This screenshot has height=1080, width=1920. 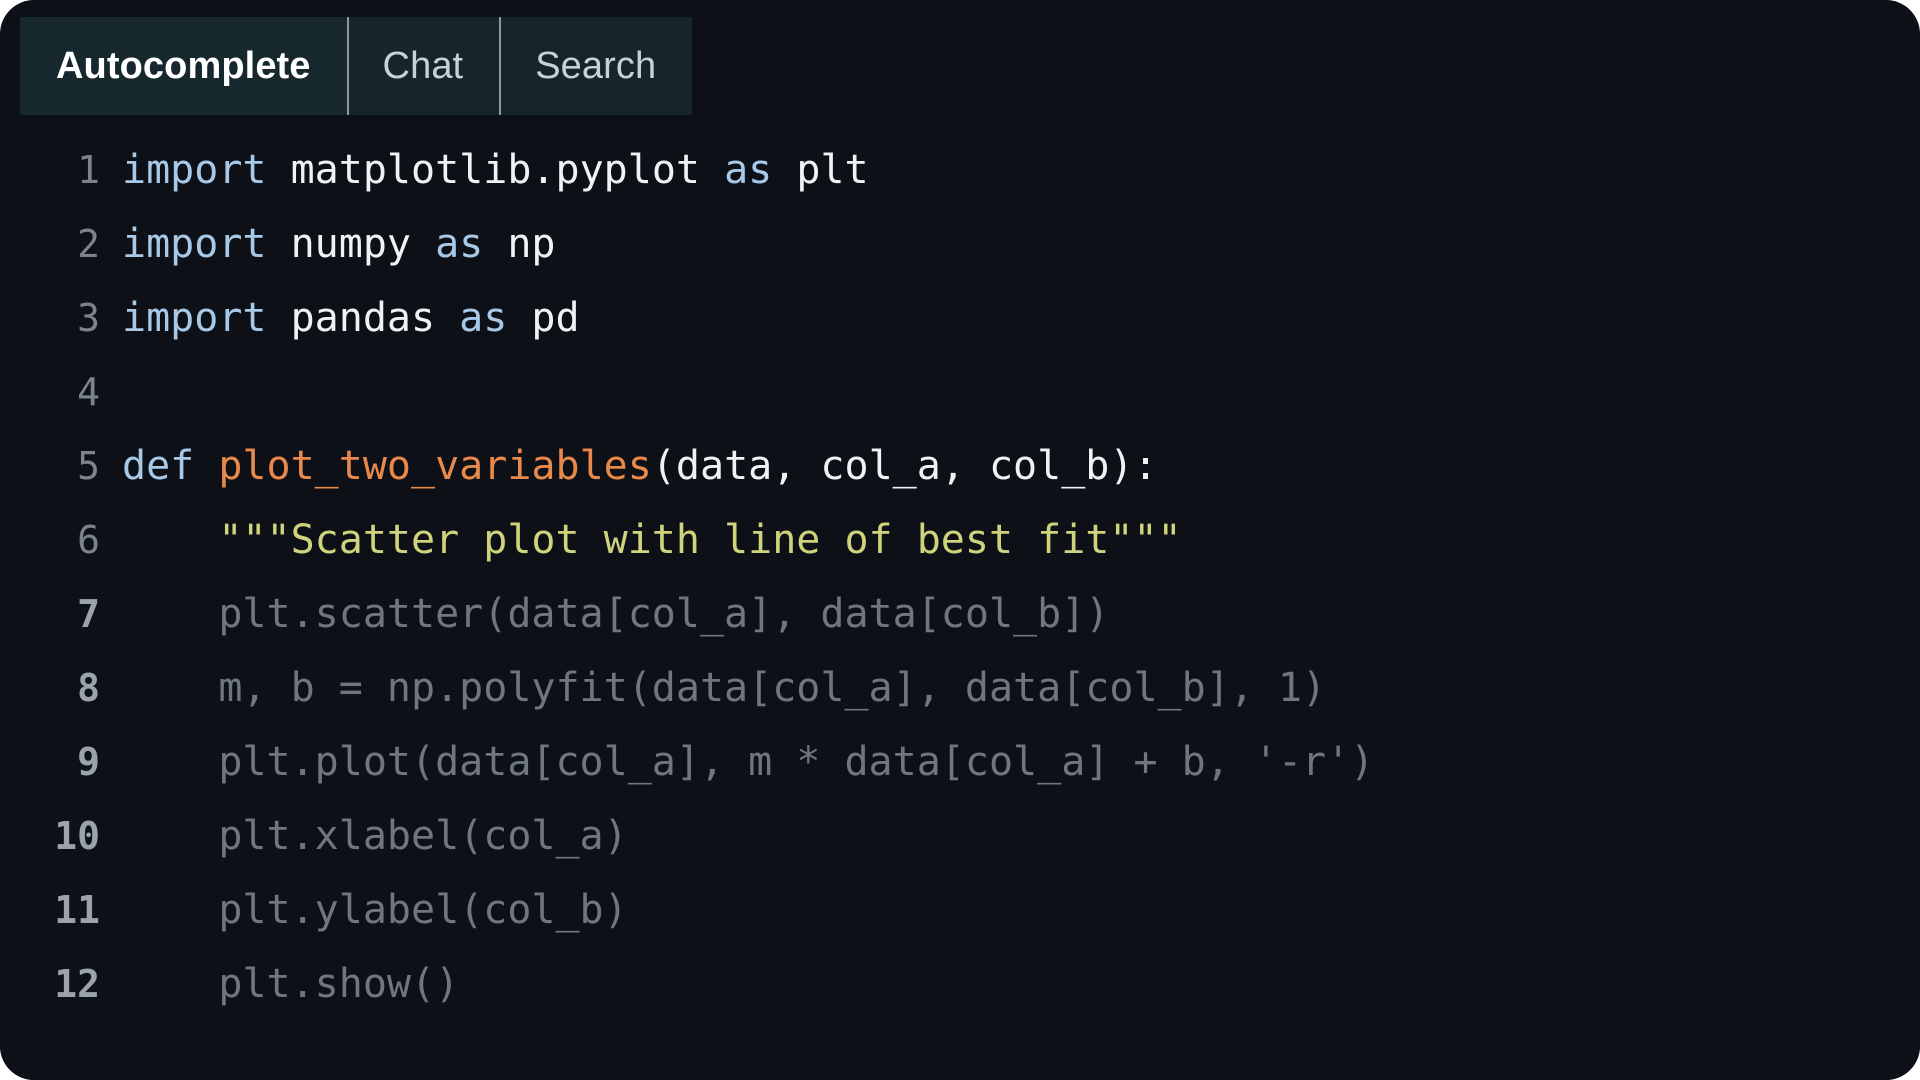 I want to click on tab-search: Search, so click(x=596, y=66).